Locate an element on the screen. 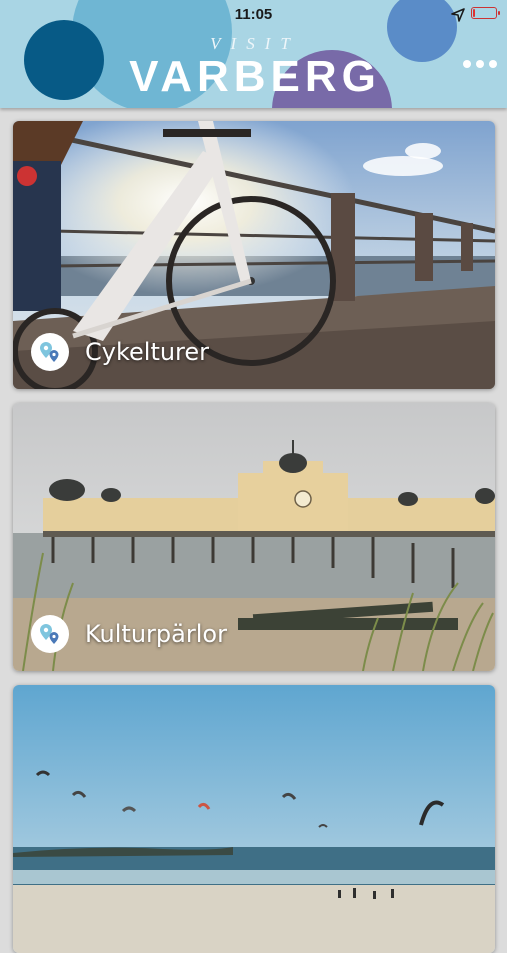 The height and width of the screenshot is (953, 507). status-bar-time: 11:05 is located at coordinates (253, 14).